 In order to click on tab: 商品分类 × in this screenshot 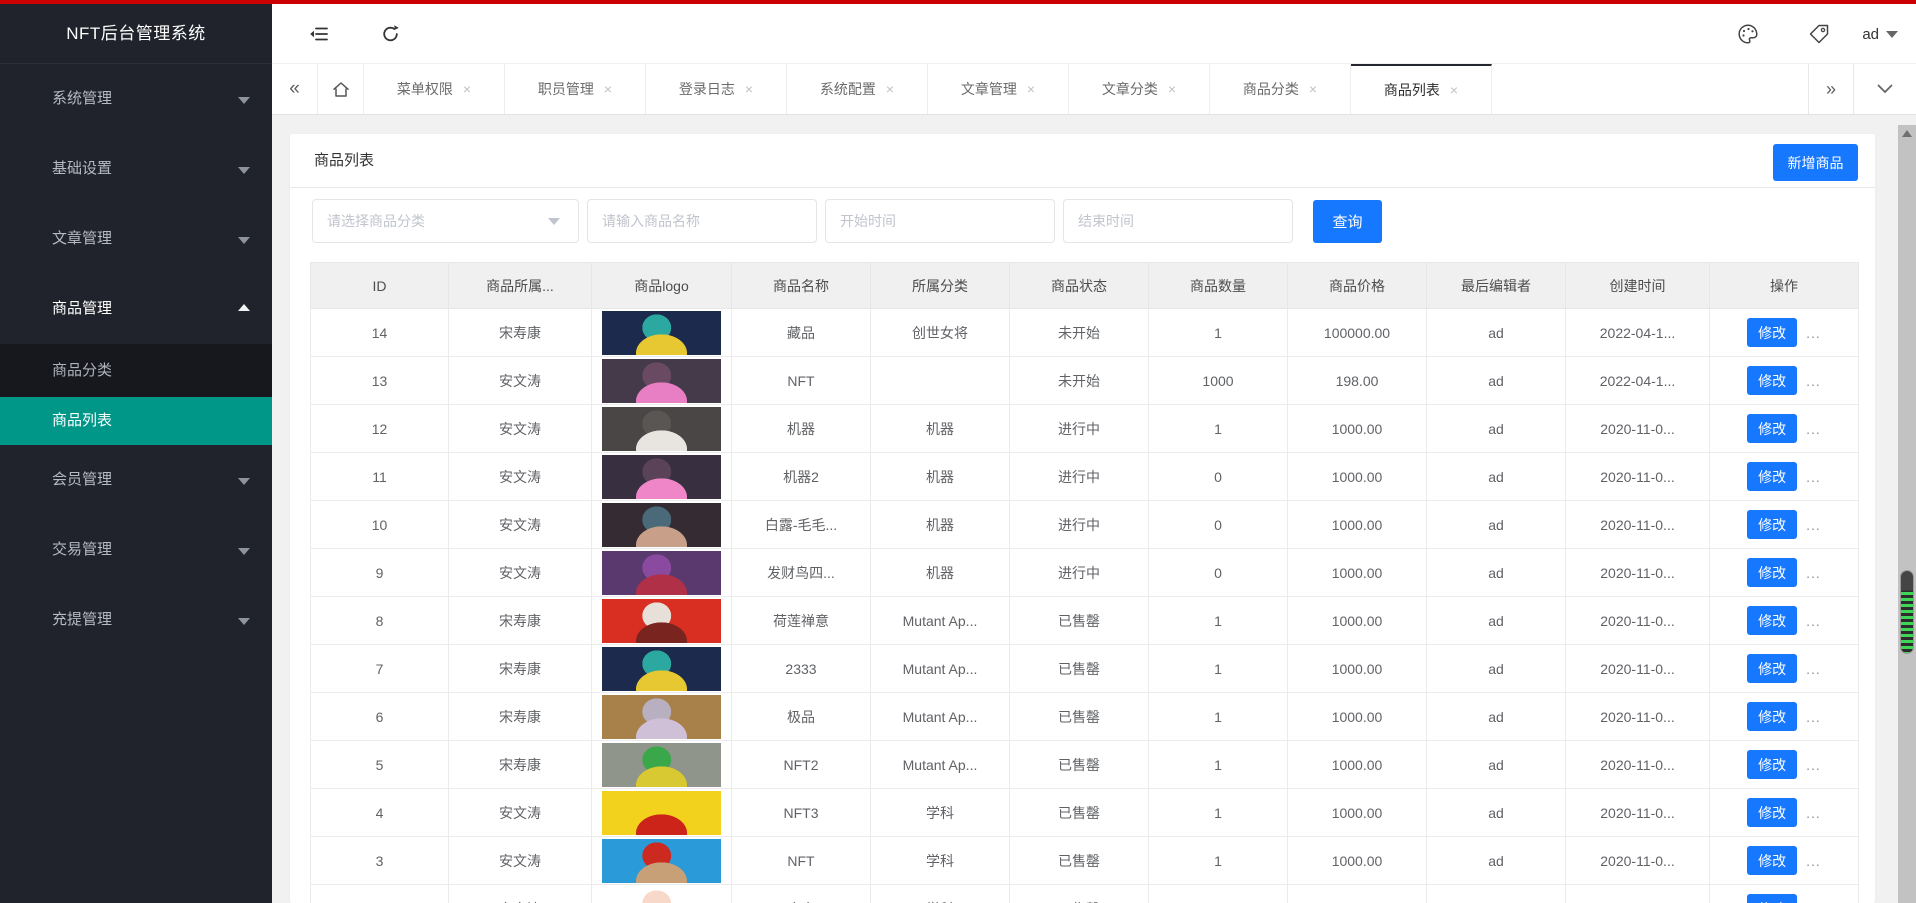, I will do `click(1280, 89)`.